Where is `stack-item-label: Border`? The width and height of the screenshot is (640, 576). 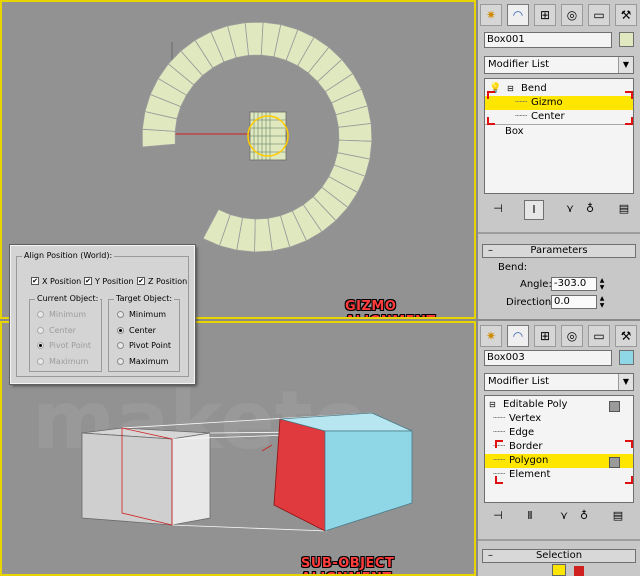
stack-item-label: Border is located at coordinates (526, 446).